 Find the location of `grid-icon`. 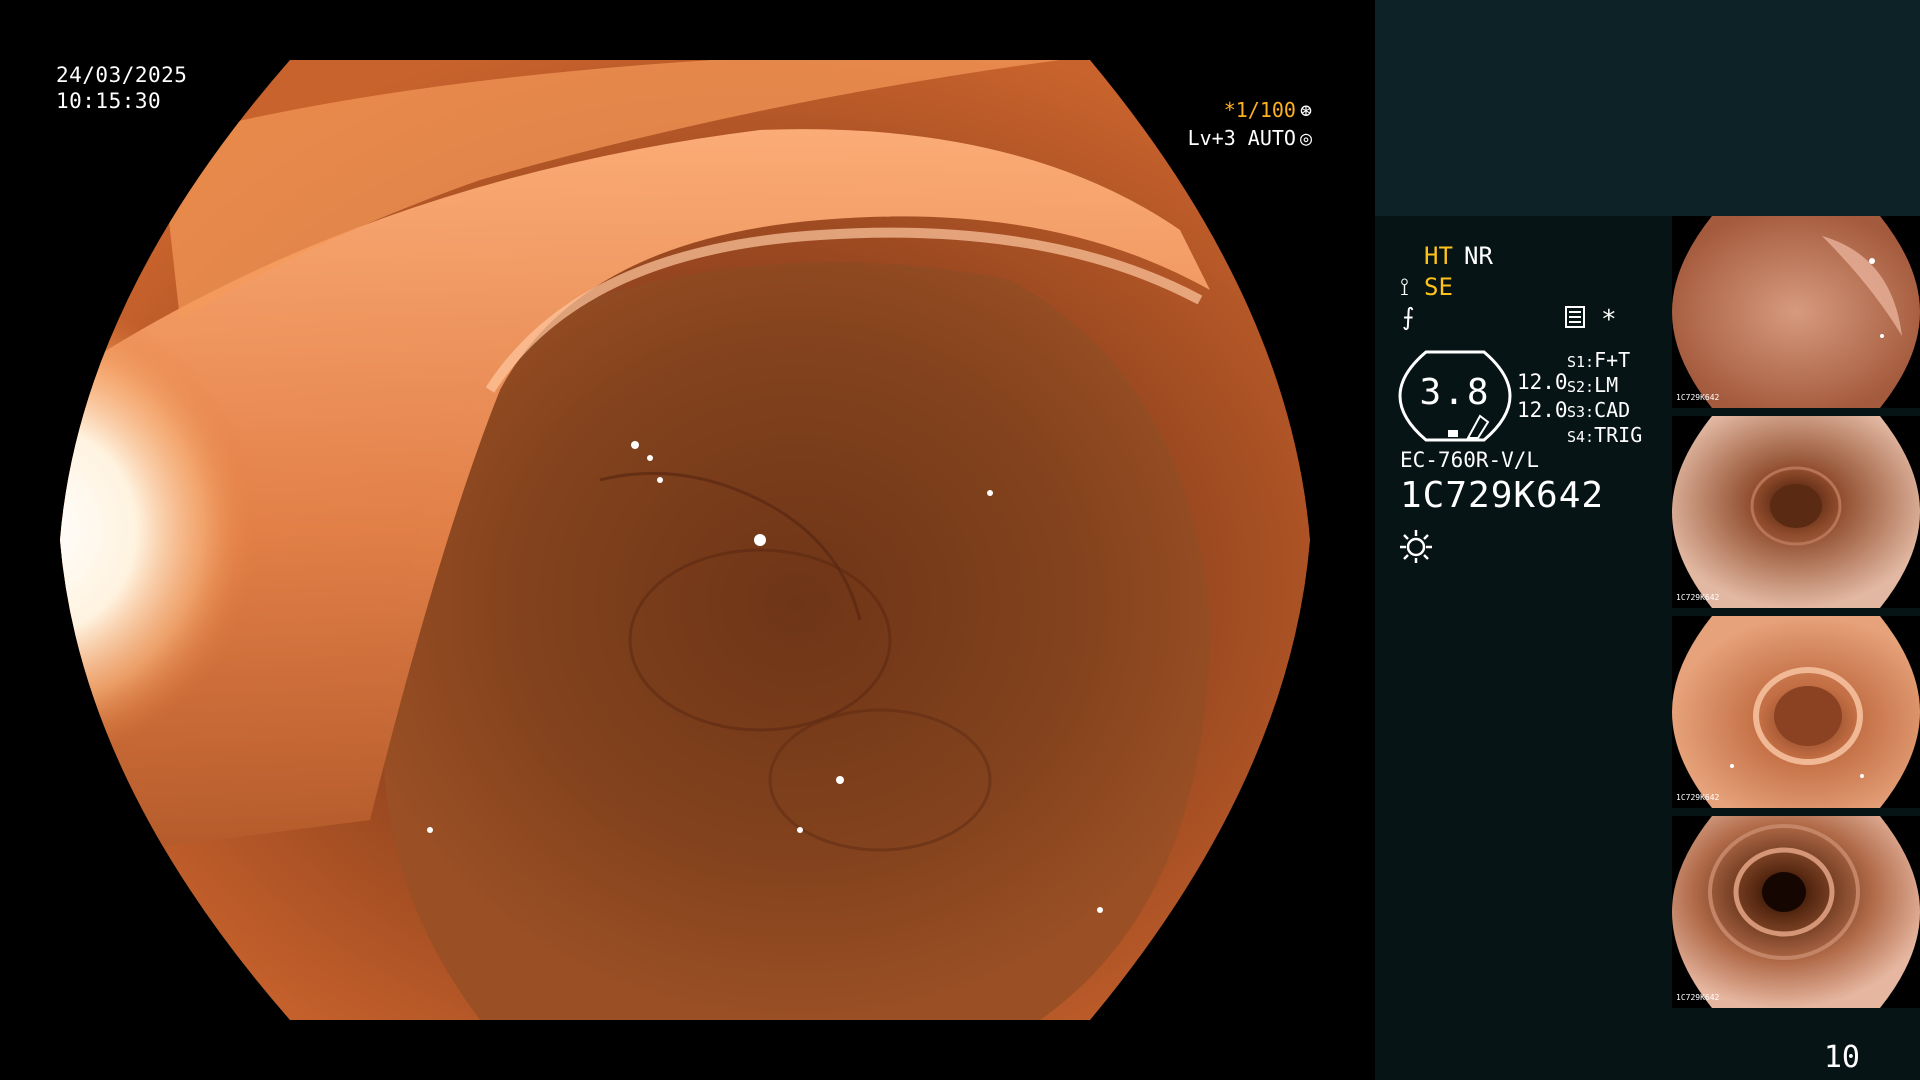

grid-icon is located at coordinates (1575, 317).